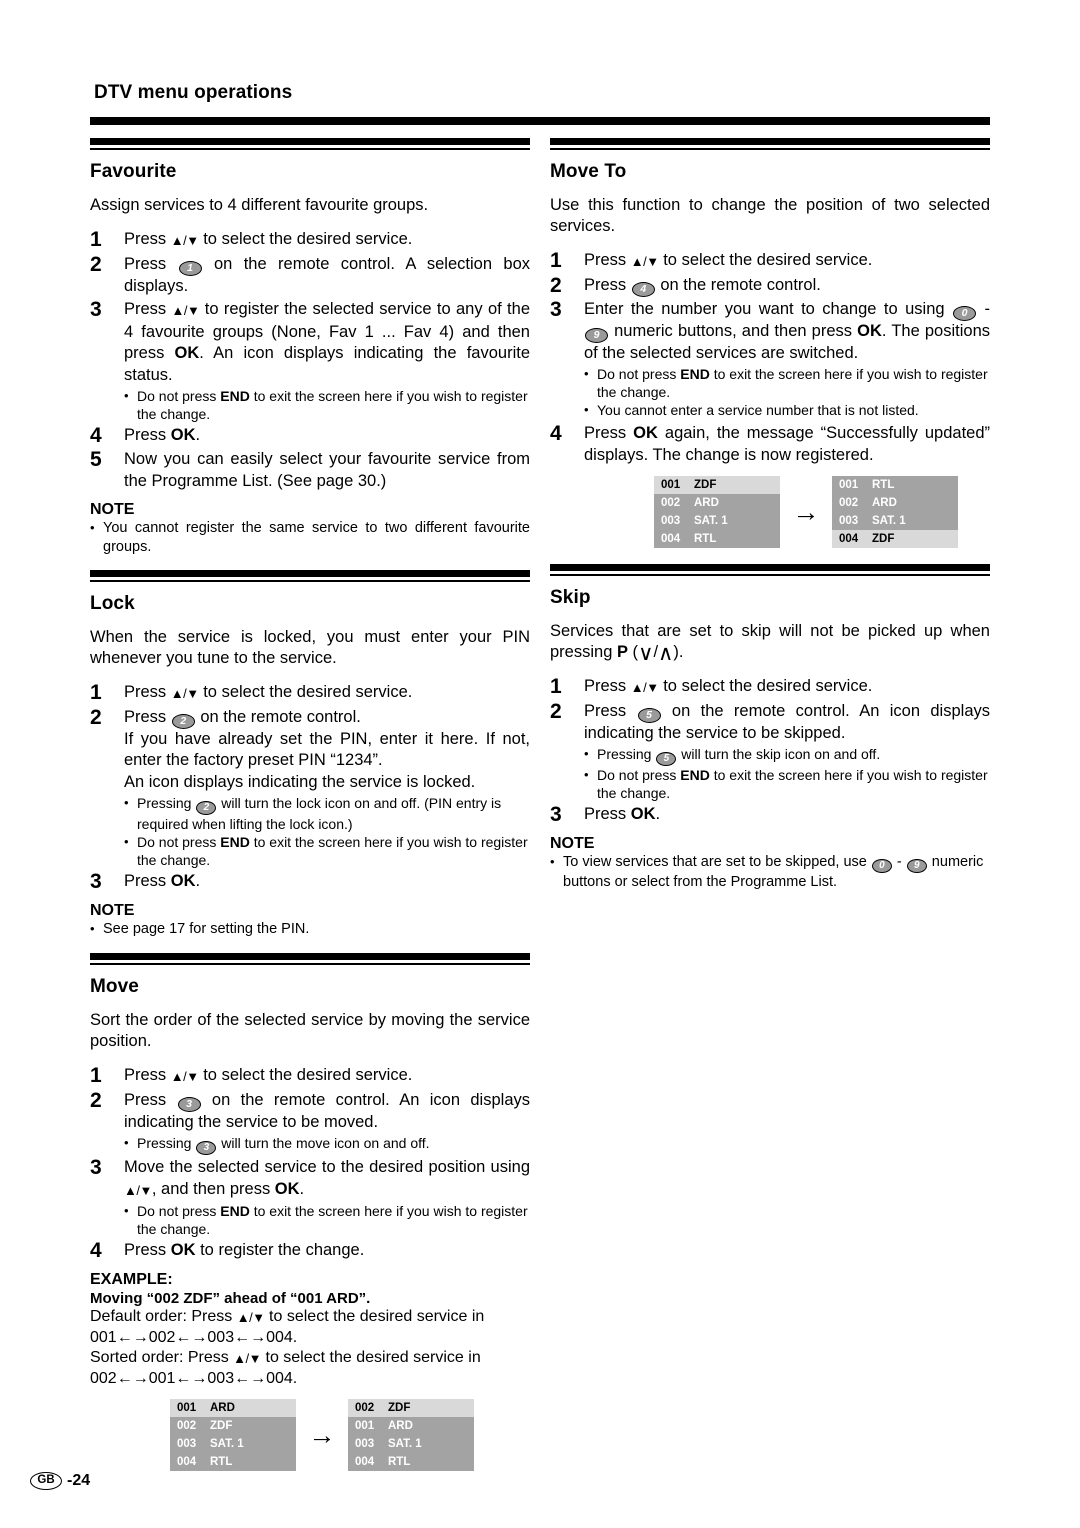 This screenshot has height=1528, width=1080. Describe the element at coordinates (244, 1250) in the screenshot. I see `step-text: Press OK to register the change.` at that location.